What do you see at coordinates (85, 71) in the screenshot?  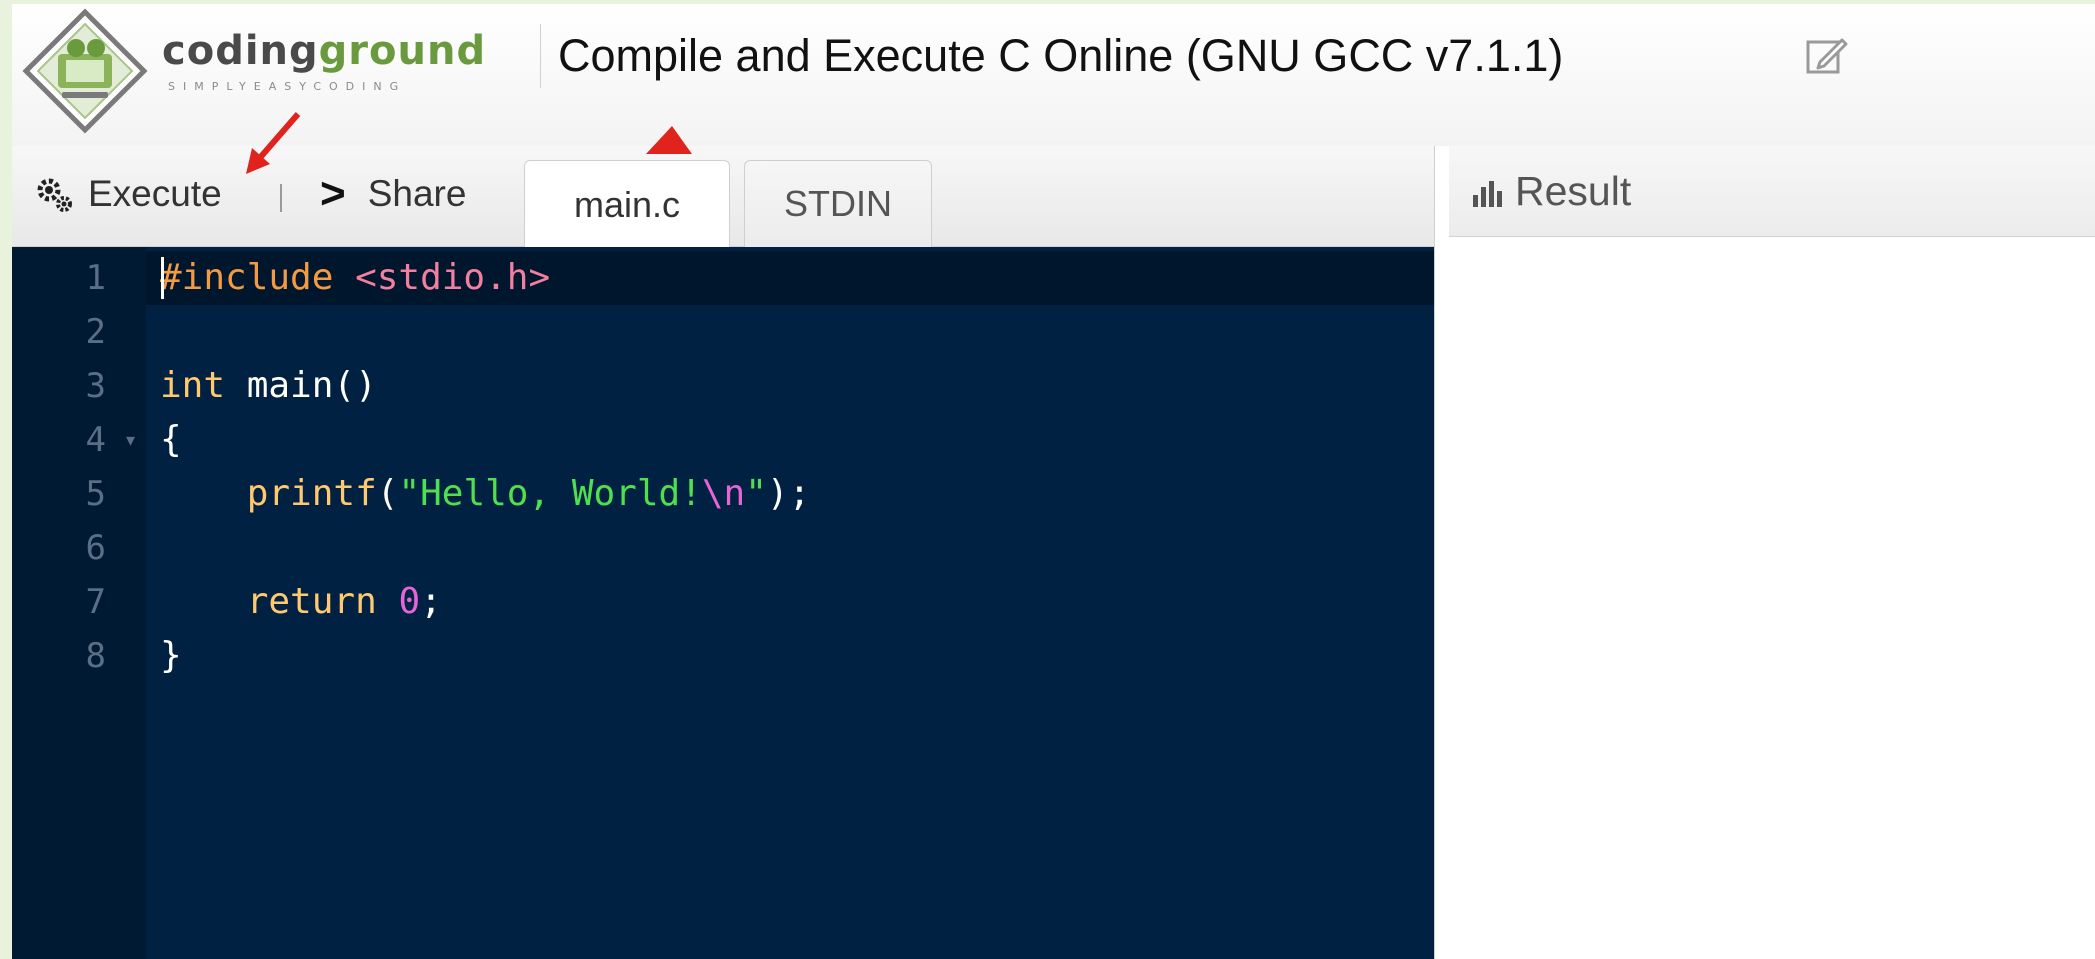 I see `codingground-logo-icon` at bounding box center [85, 71].